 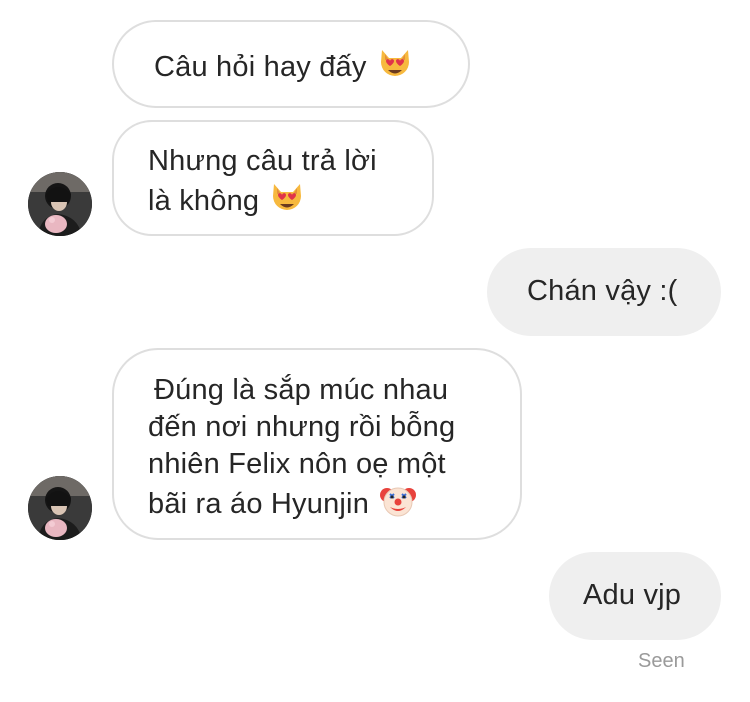 I want to click on message-text: bãi ra áo Hyunjin, so click(x=259, y=504).